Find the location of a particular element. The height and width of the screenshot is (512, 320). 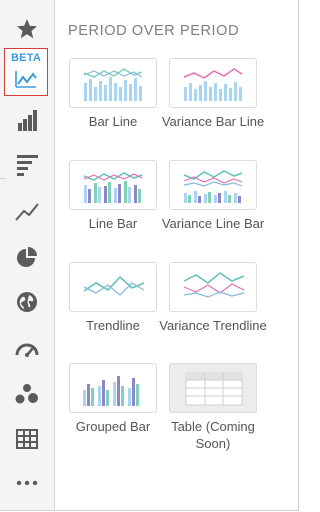

variance-bar-line-chart-tile is located at coordinates (213, 83).